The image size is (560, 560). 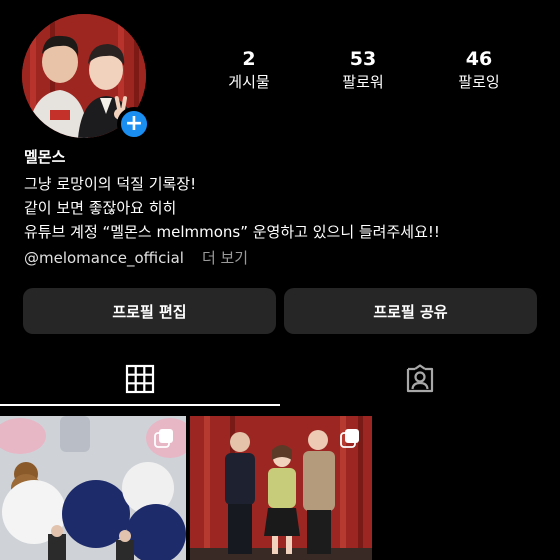 What do you see at coordinates (232, 232) in the screenshot?
I see `bio-line: 유튜브 계정 “멜몬스 melmmons” 운영하고 있으니 들려주세요!!` at bounding box center [232, 232].